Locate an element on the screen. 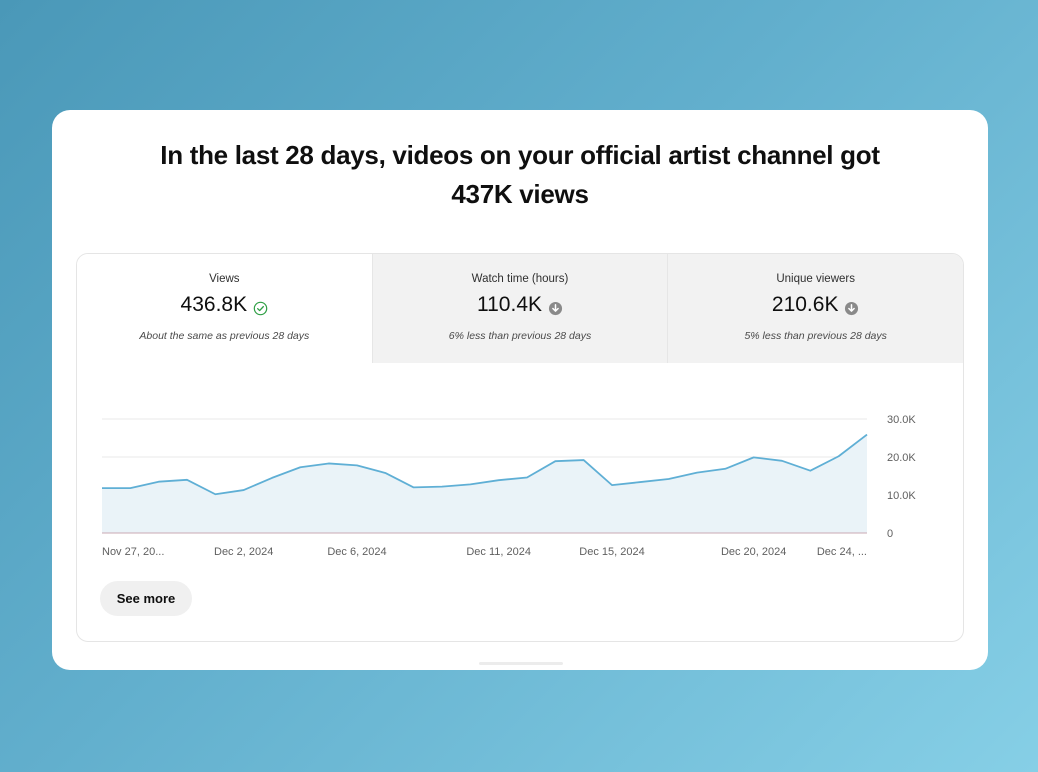 Image resolution: width=1038 pixels, height=772 pixels. x-tick-label: Dec 6, 2024 is located at coordinates (356, 552).